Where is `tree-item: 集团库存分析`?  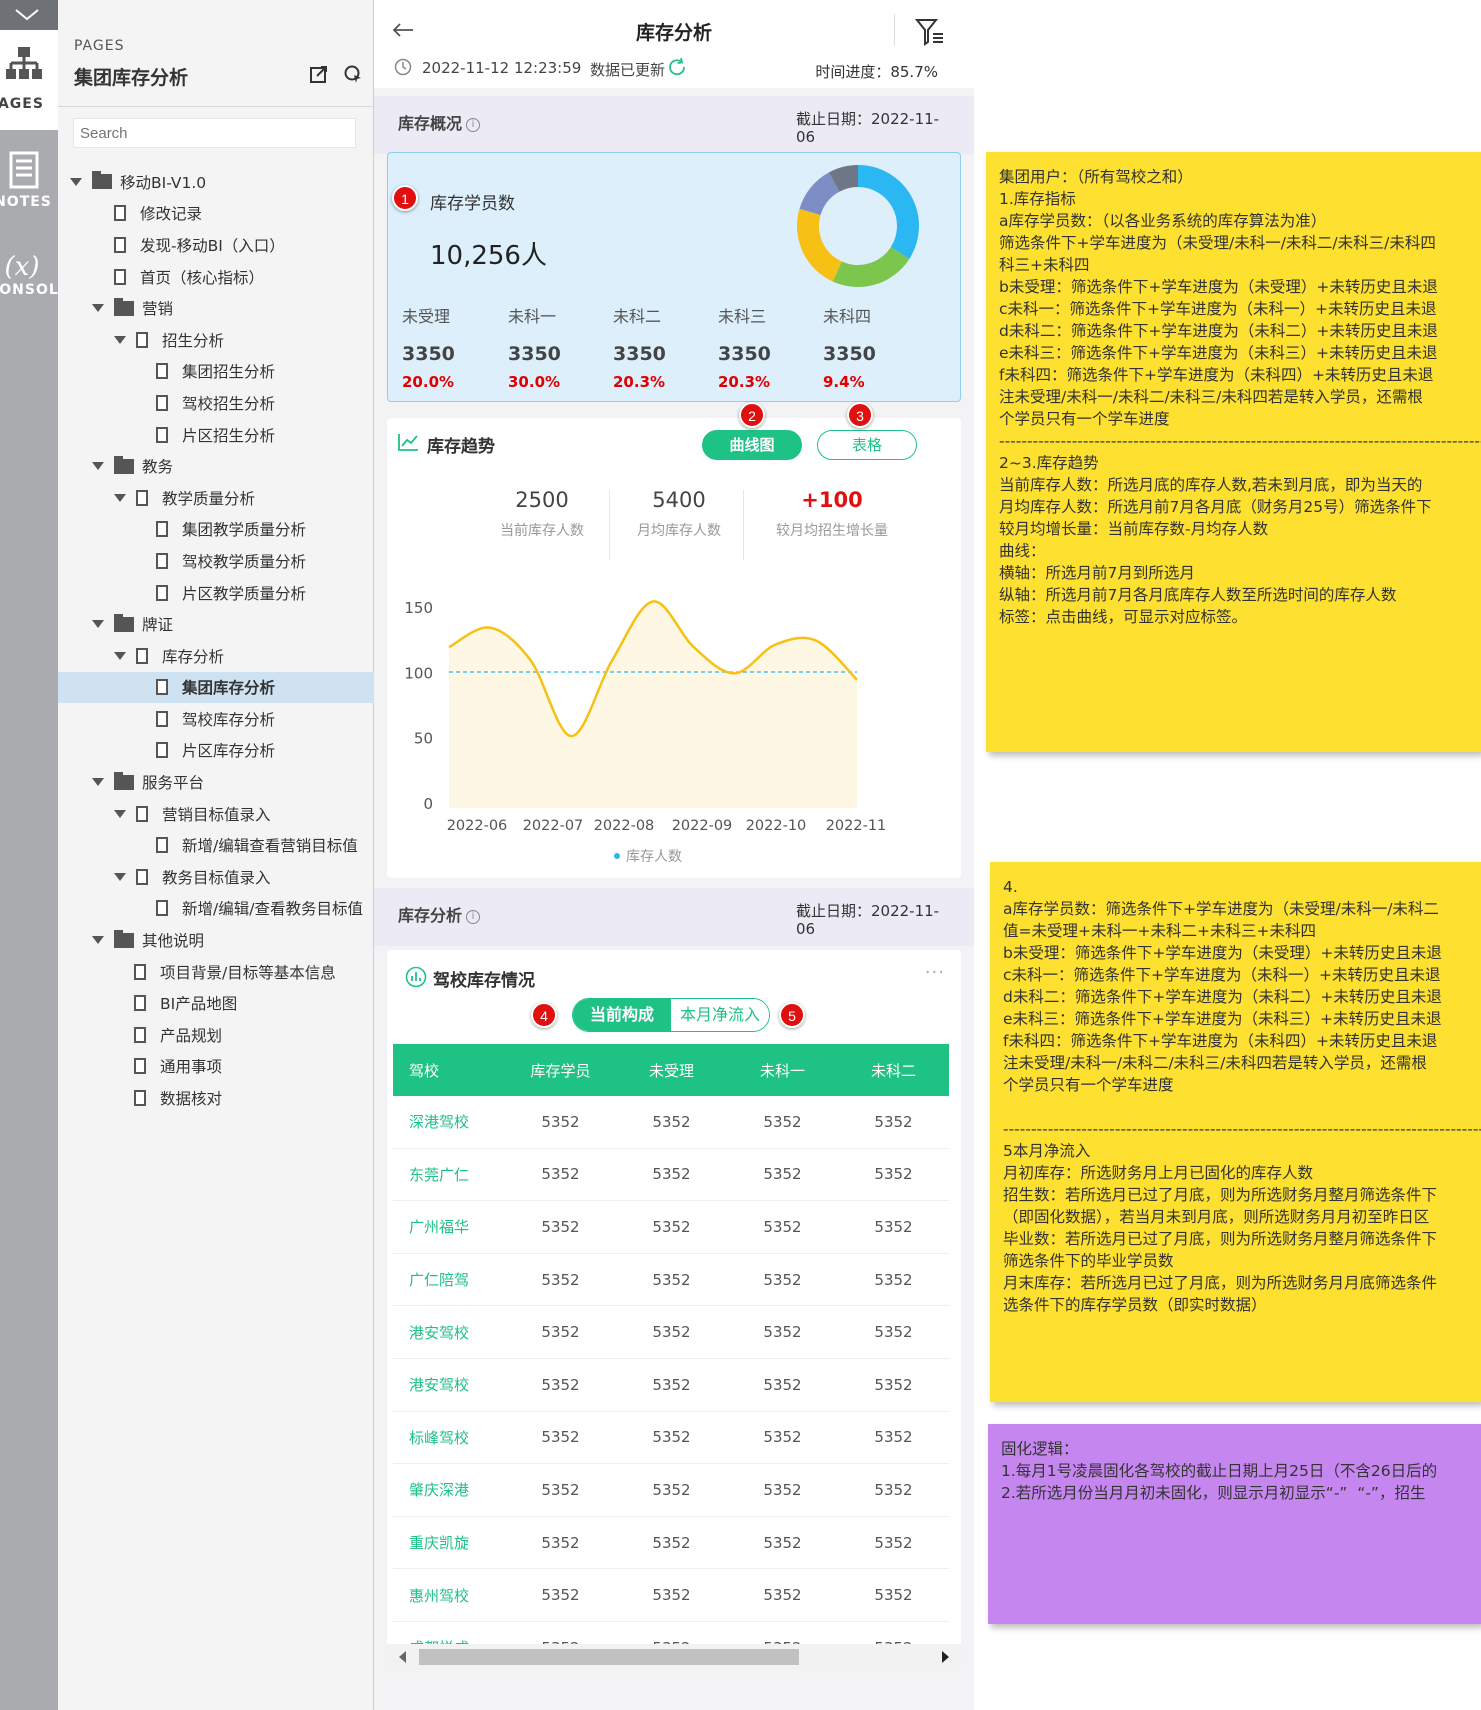
tree-item: 集团库存分析 is located at coordinates (216, 687).